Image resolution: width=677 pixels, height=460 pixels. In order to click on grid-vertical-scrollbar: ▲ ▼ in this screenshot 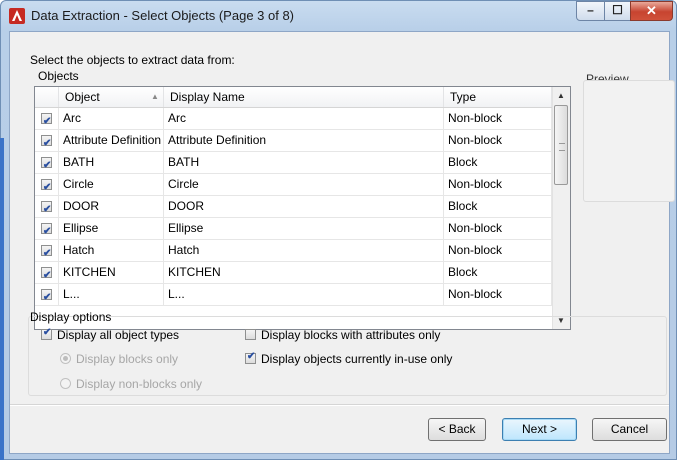, I will do `click(561, 208)`.